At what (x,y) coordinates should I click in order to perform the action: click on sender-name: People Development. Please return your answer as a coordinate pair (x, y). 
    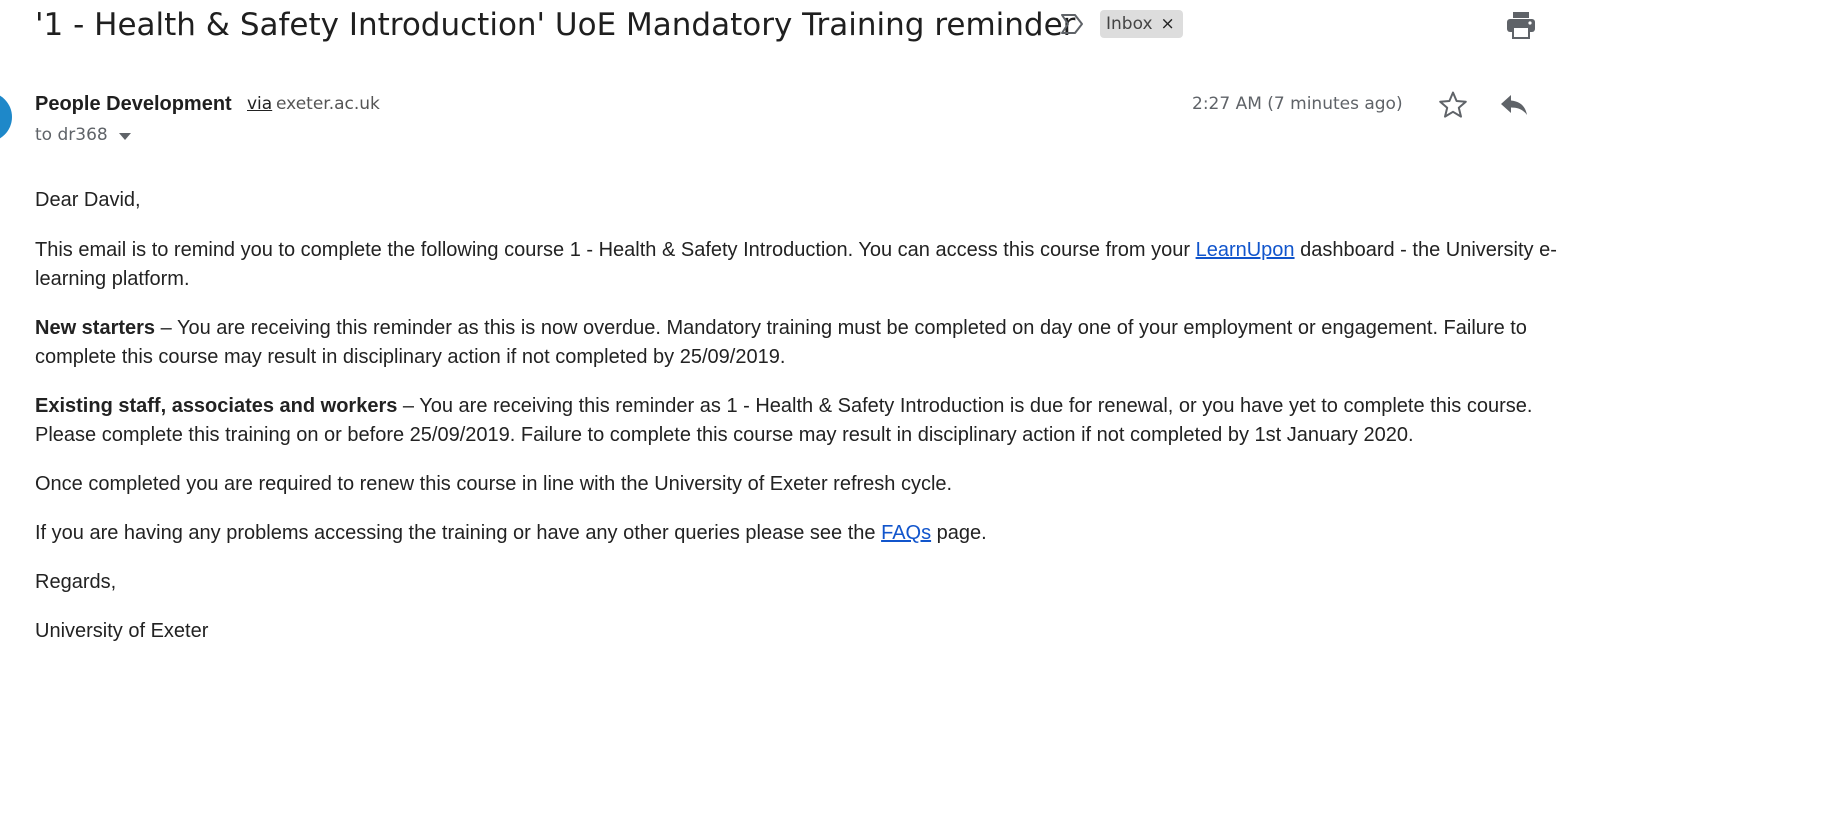
    Looking at the image, I should click on (133, 104).